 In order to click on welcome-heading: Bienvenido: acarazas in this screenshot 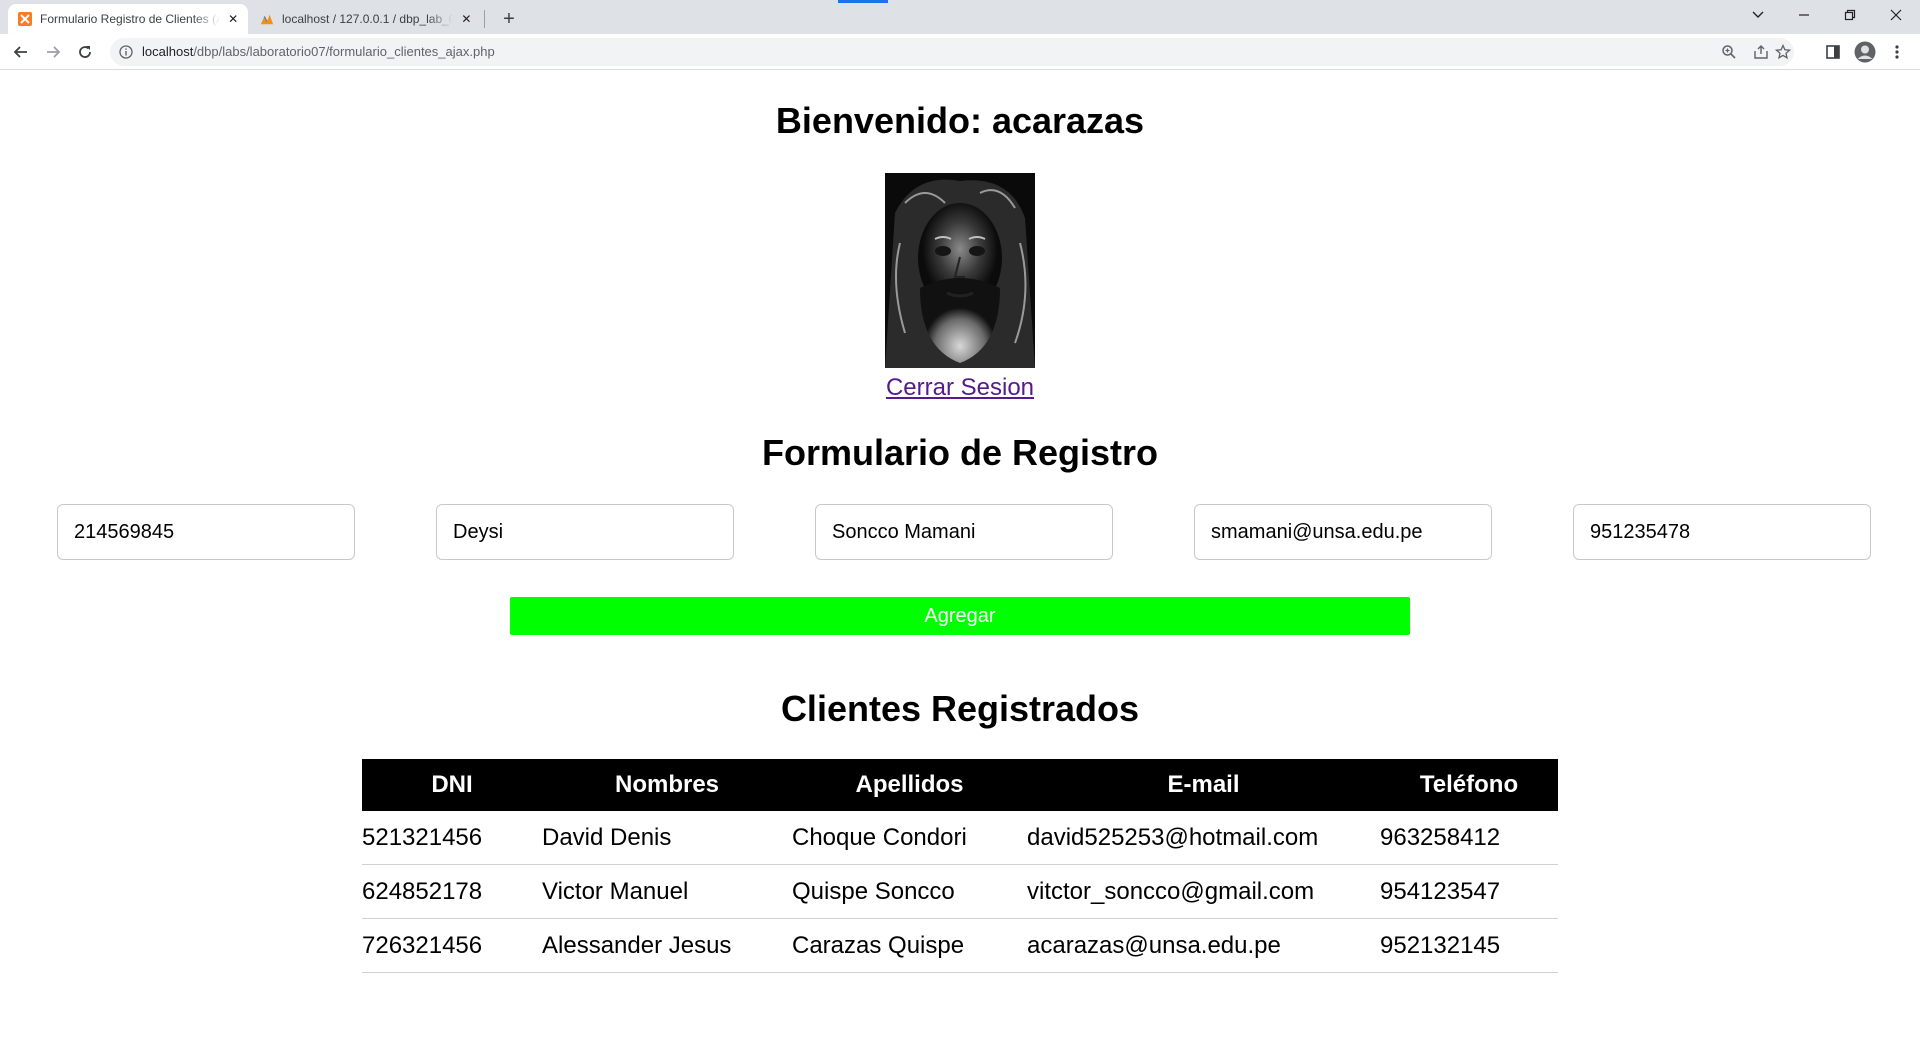, I will do `click(960, 120)`.